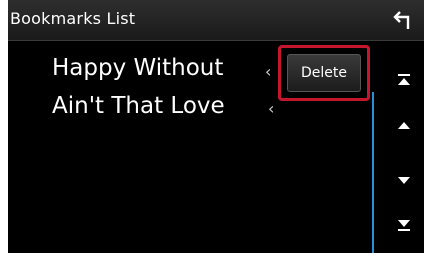 The image size is (424, 253). I want to click on scroll-up-button, so click(404, 125).